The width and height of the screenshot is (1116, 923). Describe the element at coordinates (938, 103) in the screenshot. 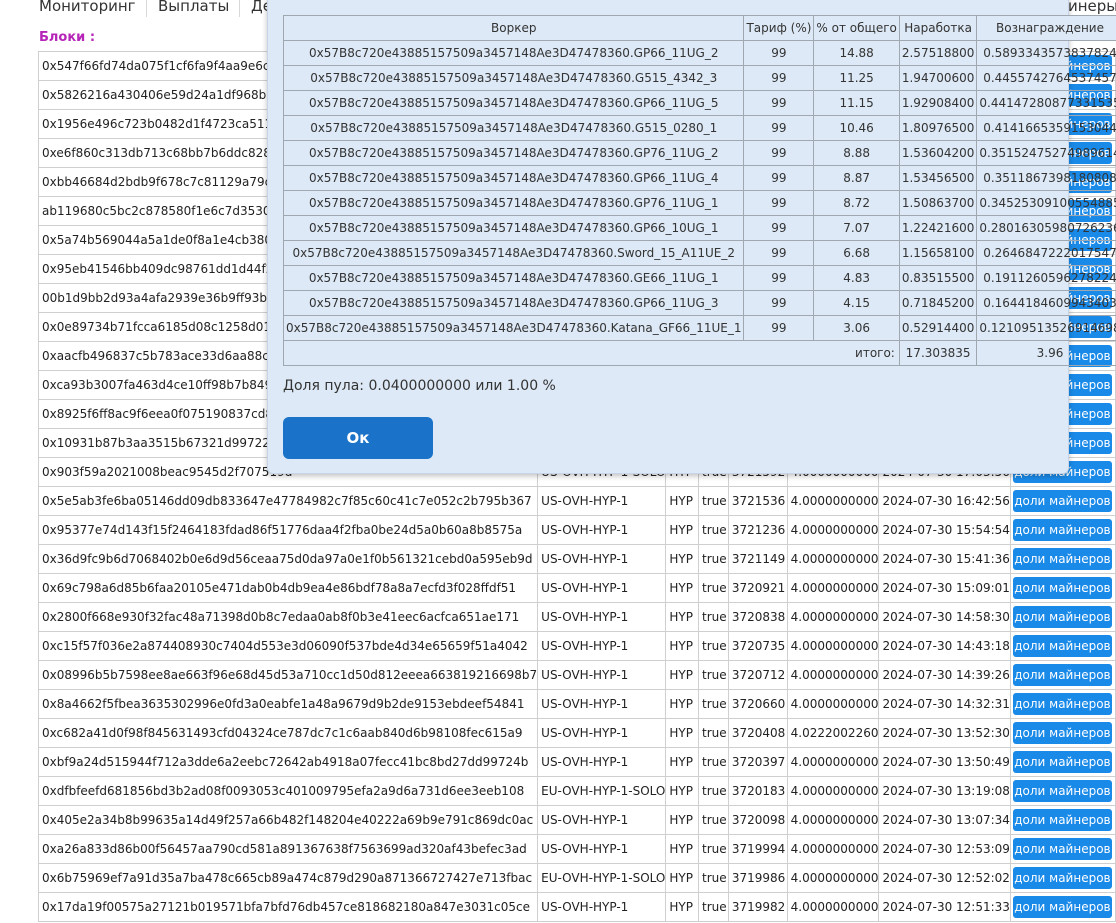

I see `worker-work: 1.92908400` at that location.